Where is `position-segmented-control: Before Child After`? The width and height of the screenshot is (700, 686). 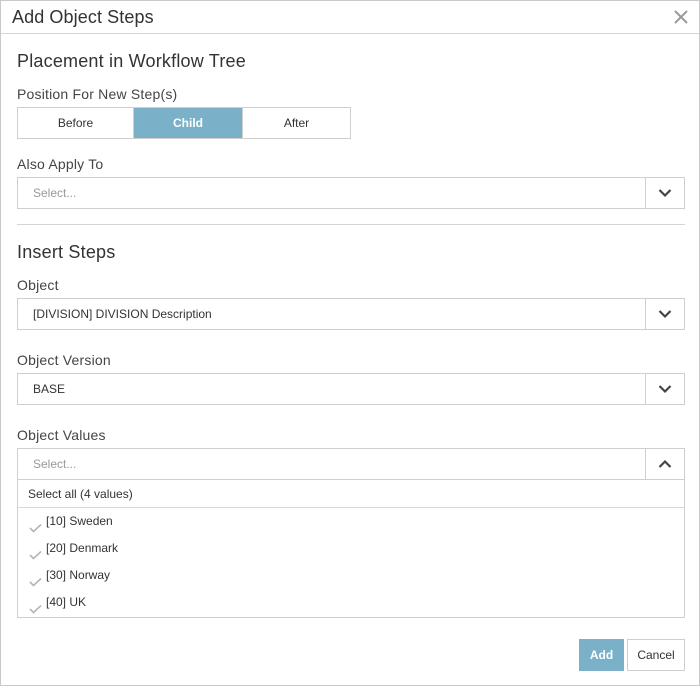 position-segmented-control: Before Child After is located at coordinates (184, 123).